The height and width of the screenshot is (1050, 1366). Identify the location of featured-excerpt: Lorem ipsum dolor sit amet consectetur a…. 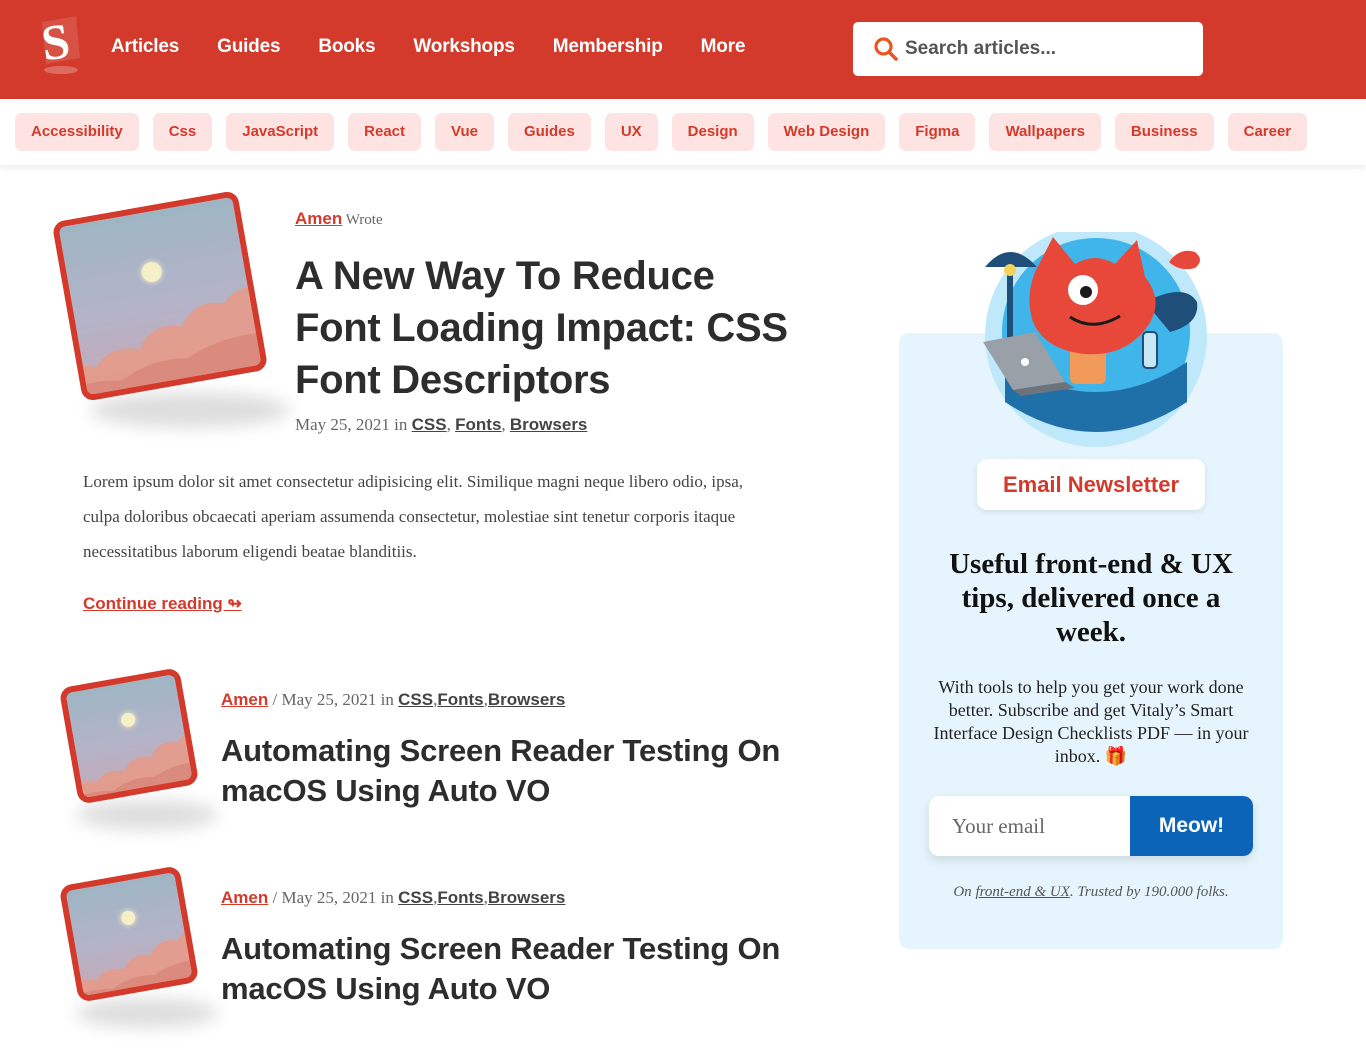
(413, 516).